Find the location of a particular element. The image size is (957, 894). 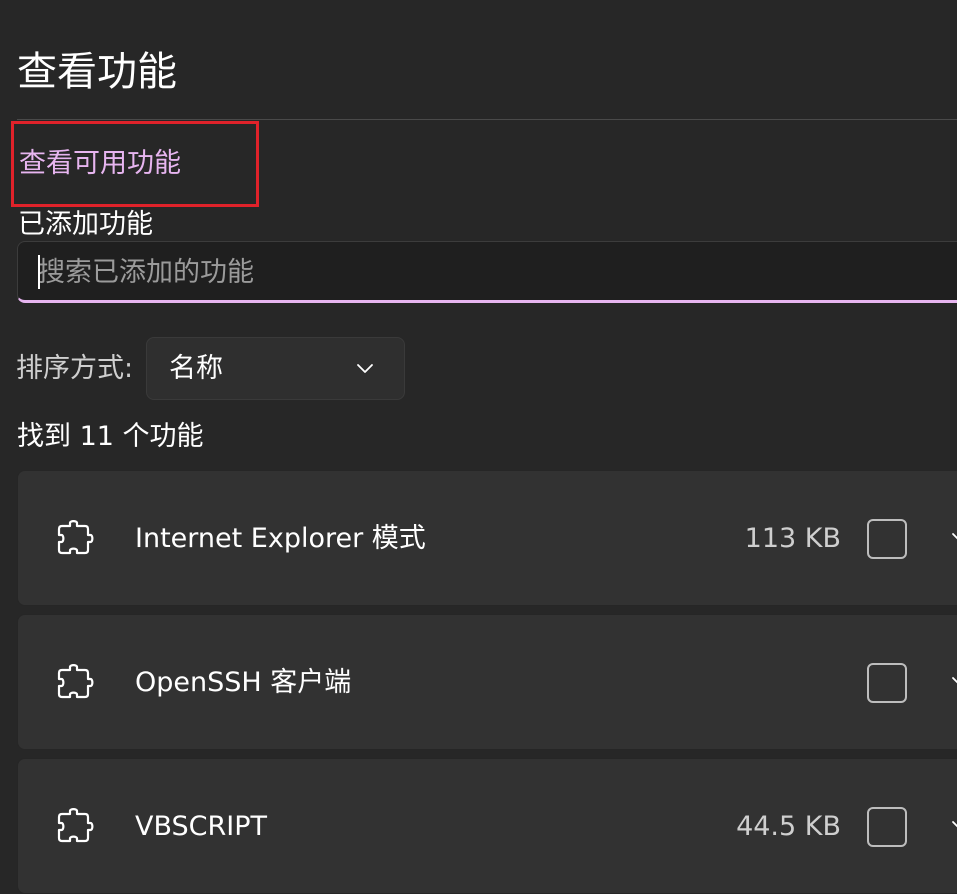

view-available-features-link: 查看可用功能 is located at coordinates (100, 164).